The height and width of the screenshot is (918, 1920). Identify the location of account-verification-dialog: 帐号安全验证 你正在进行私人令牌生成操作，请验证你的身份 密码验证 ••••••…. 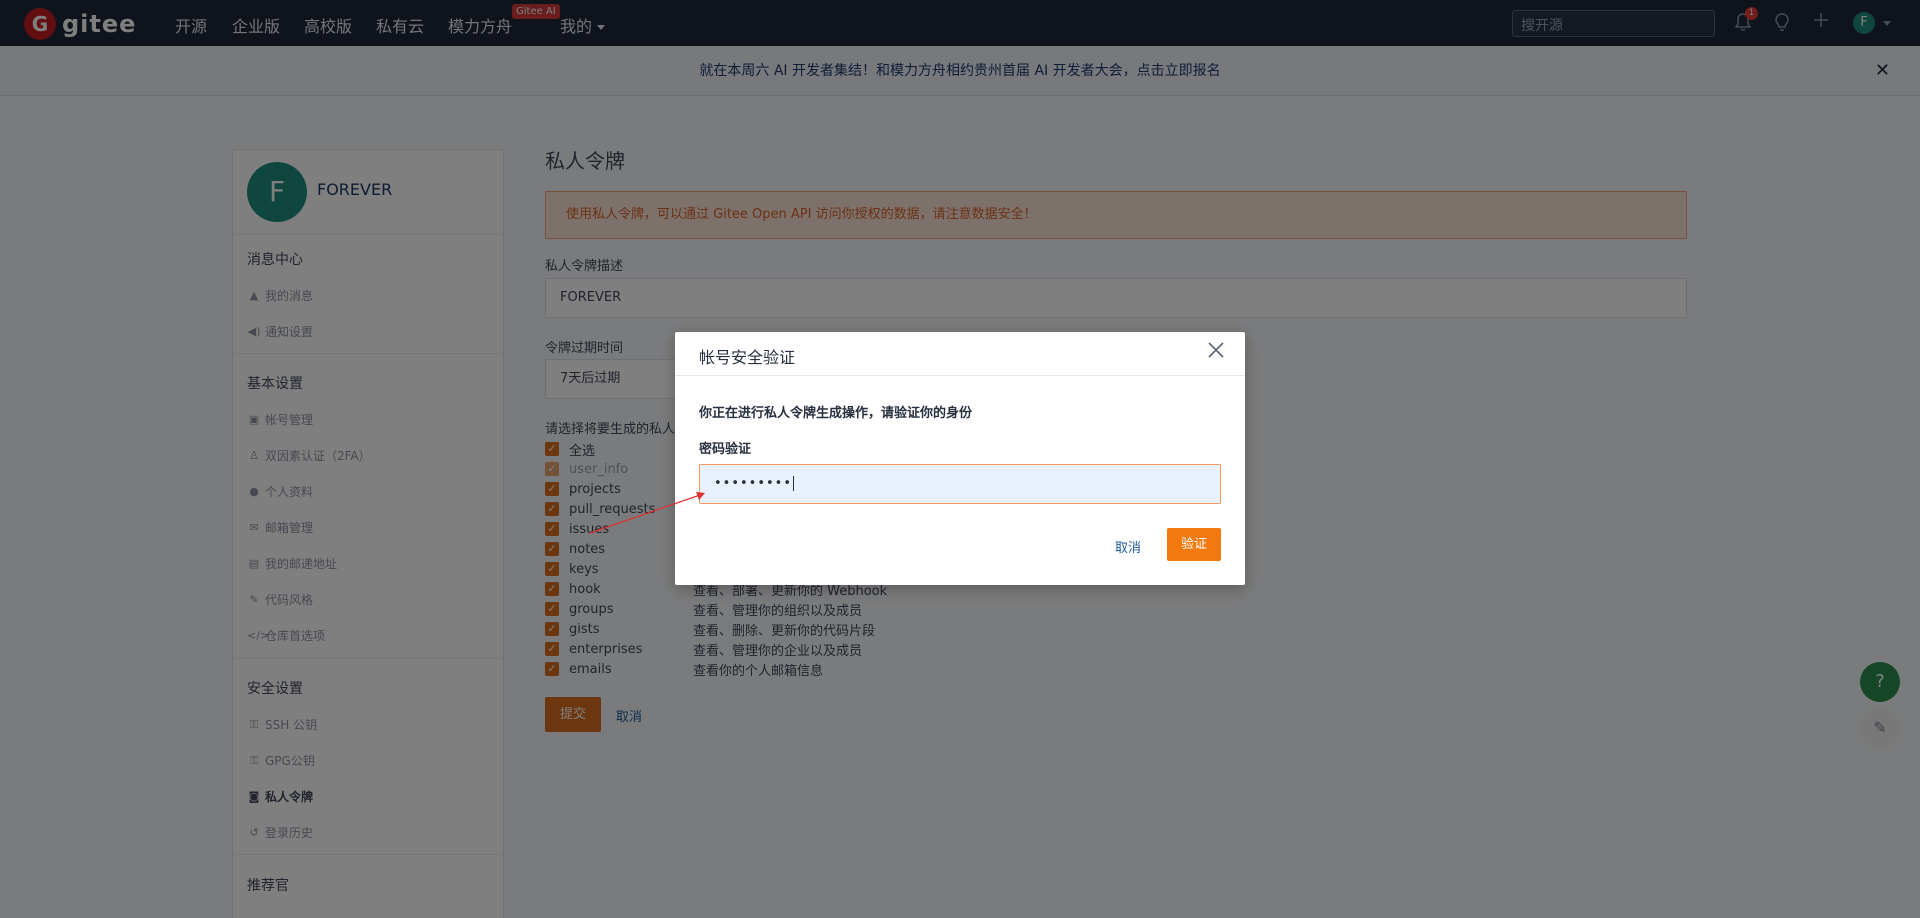
(960, 458).